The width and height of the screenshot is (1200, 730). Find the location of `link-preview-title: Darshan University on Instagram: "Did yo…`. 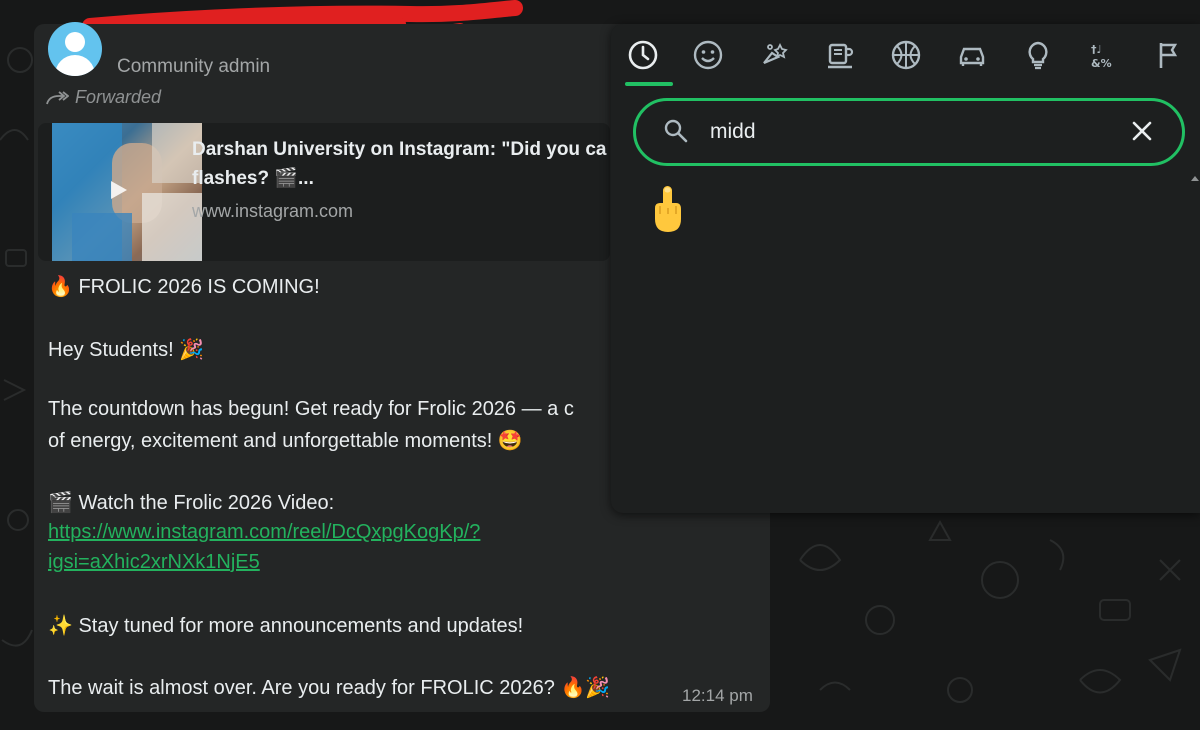

link-preview-title: Darshan University on Instagram: "Did yo… is located at coordinates (401, 164).